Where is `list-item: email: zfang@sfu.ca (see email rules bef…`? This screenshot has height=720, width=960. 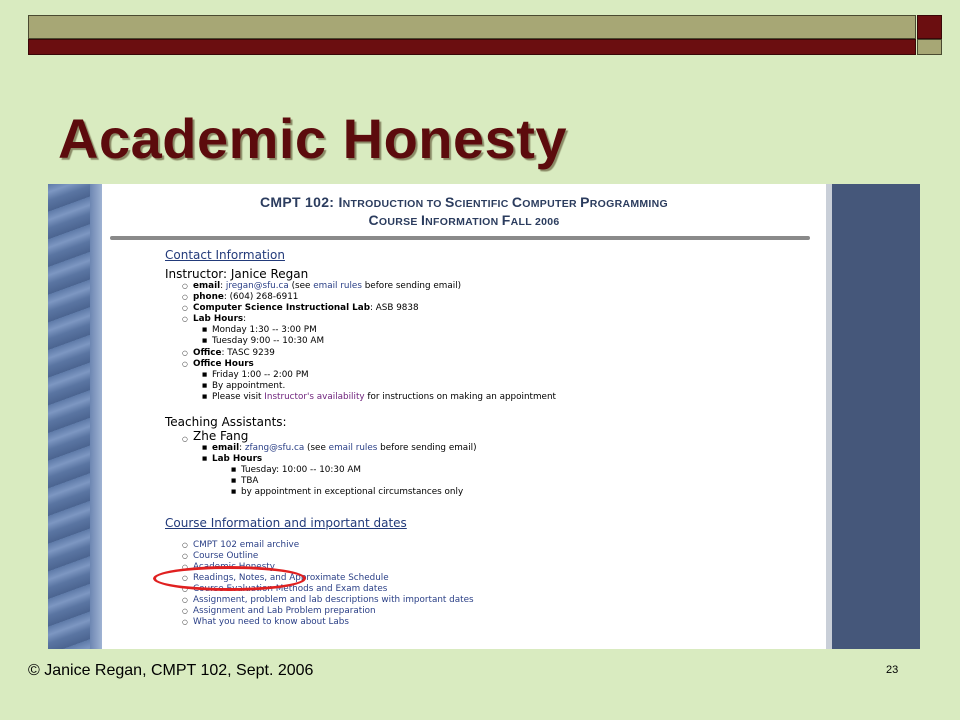 list-item: email: zfang@sfu.ca (see email rules bef… is located at coordinates (490, 448).